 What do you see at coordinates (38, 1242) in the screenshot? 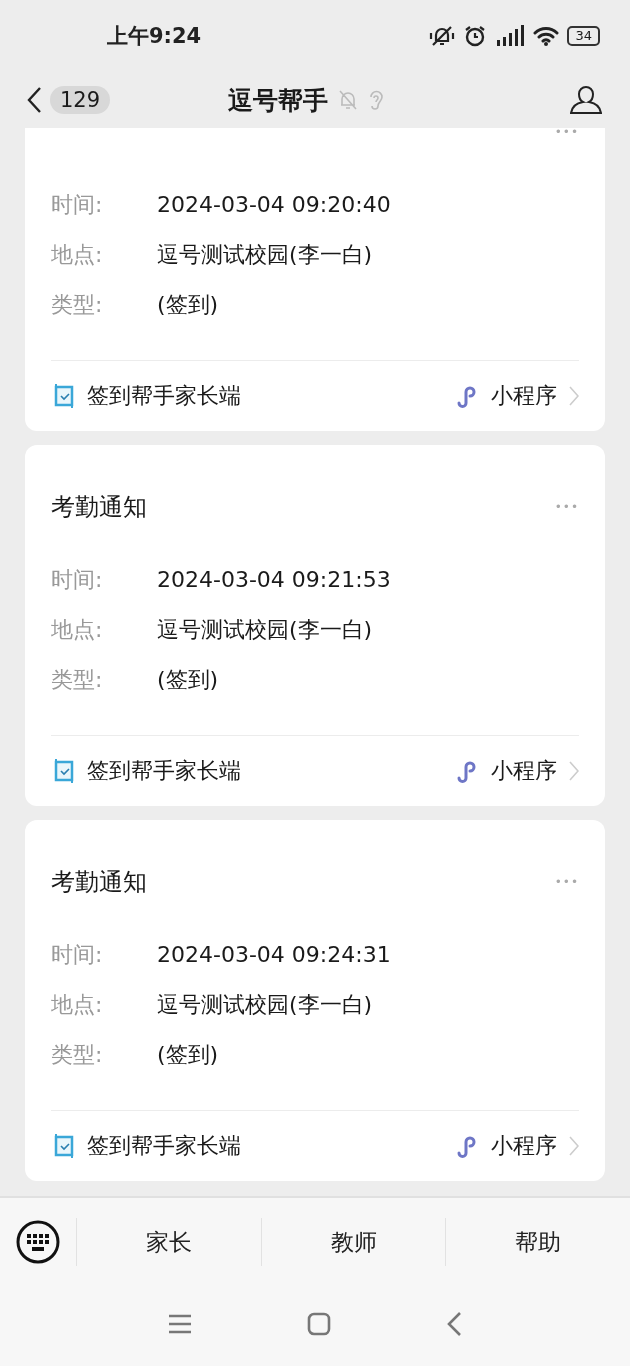
I see `keyboard-icon` at bounding box center [38, 1242].